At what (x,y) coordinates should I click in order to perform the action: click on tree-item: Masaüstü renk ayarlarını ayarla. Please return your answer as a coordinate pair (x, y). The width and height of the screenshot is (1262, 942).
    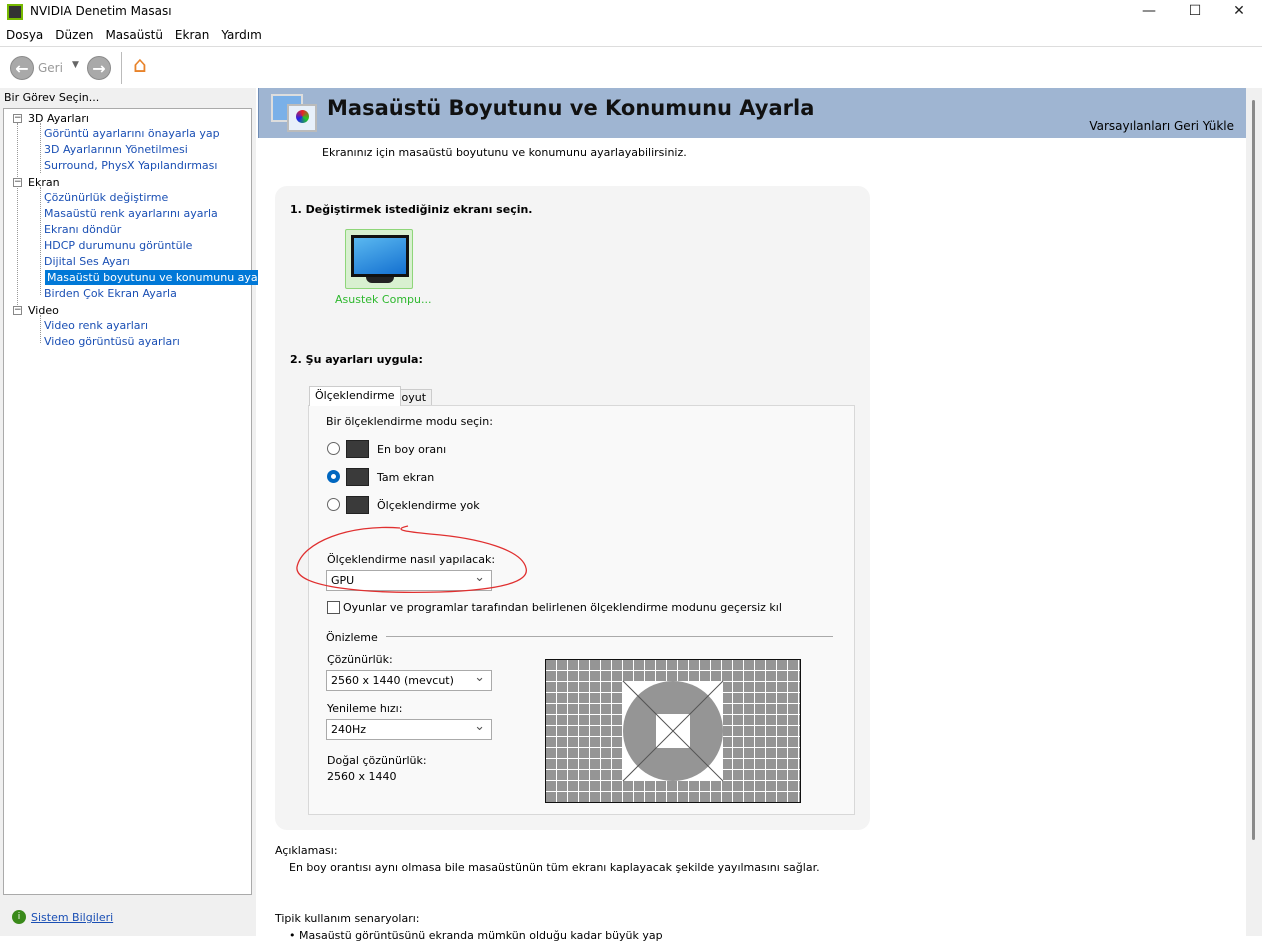
    Looking at the image, I should click on (131, 213).